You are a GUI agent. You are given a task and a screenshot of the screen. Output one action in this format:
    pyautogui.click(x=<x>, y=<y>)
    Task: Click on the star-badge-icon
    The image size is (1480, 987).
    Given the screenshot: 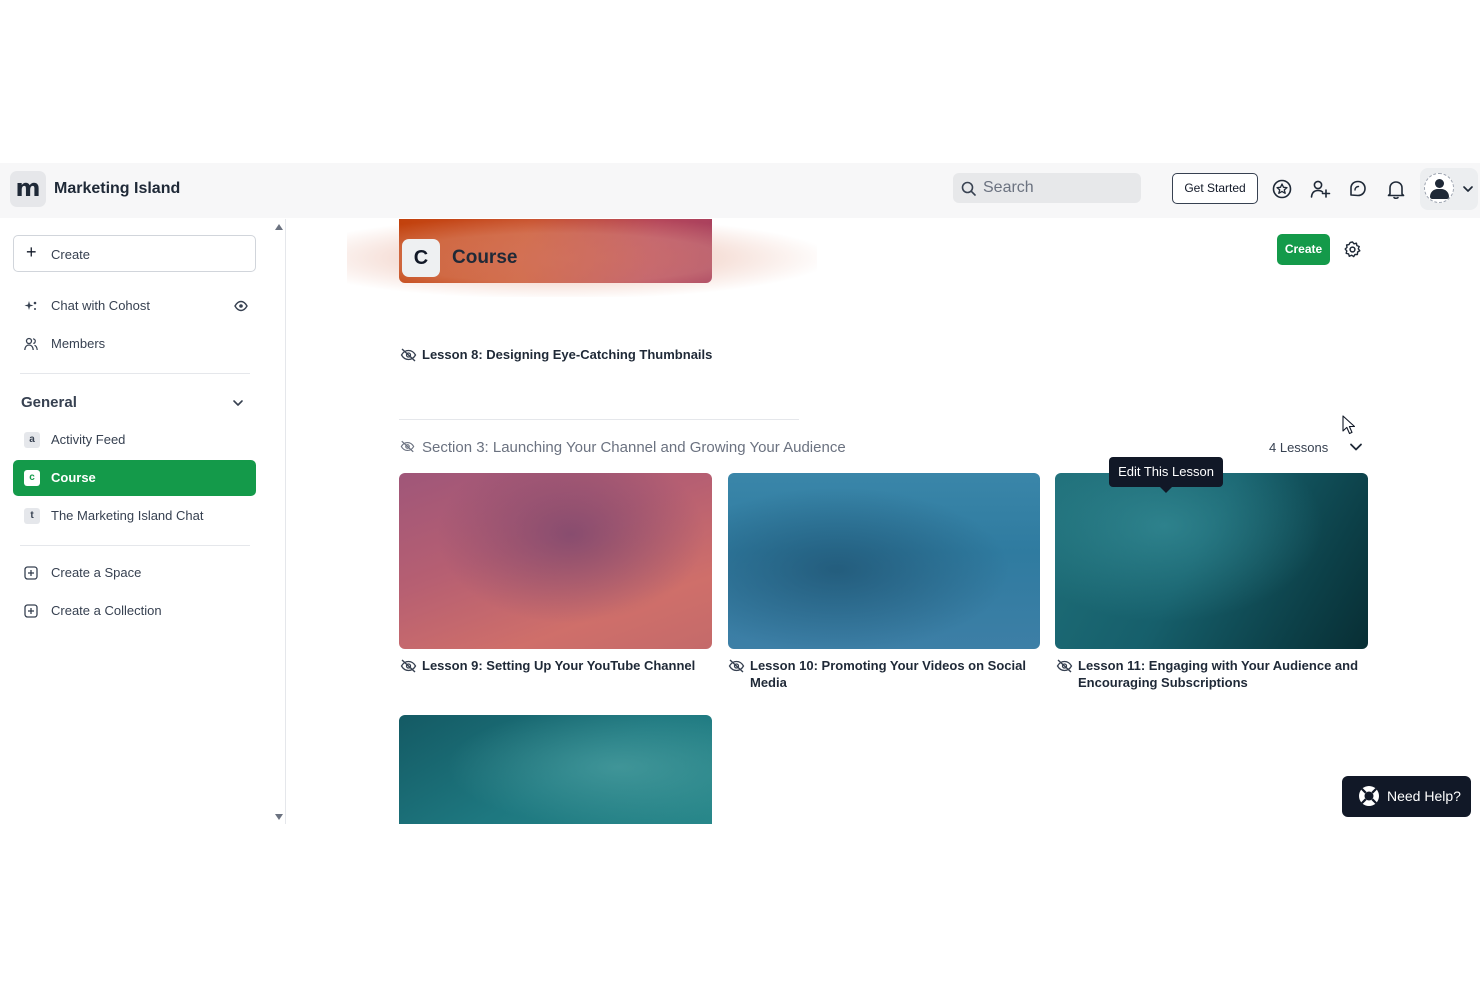 What is the action you would take?
    pyautogui.click(x=1282, y=189)
    